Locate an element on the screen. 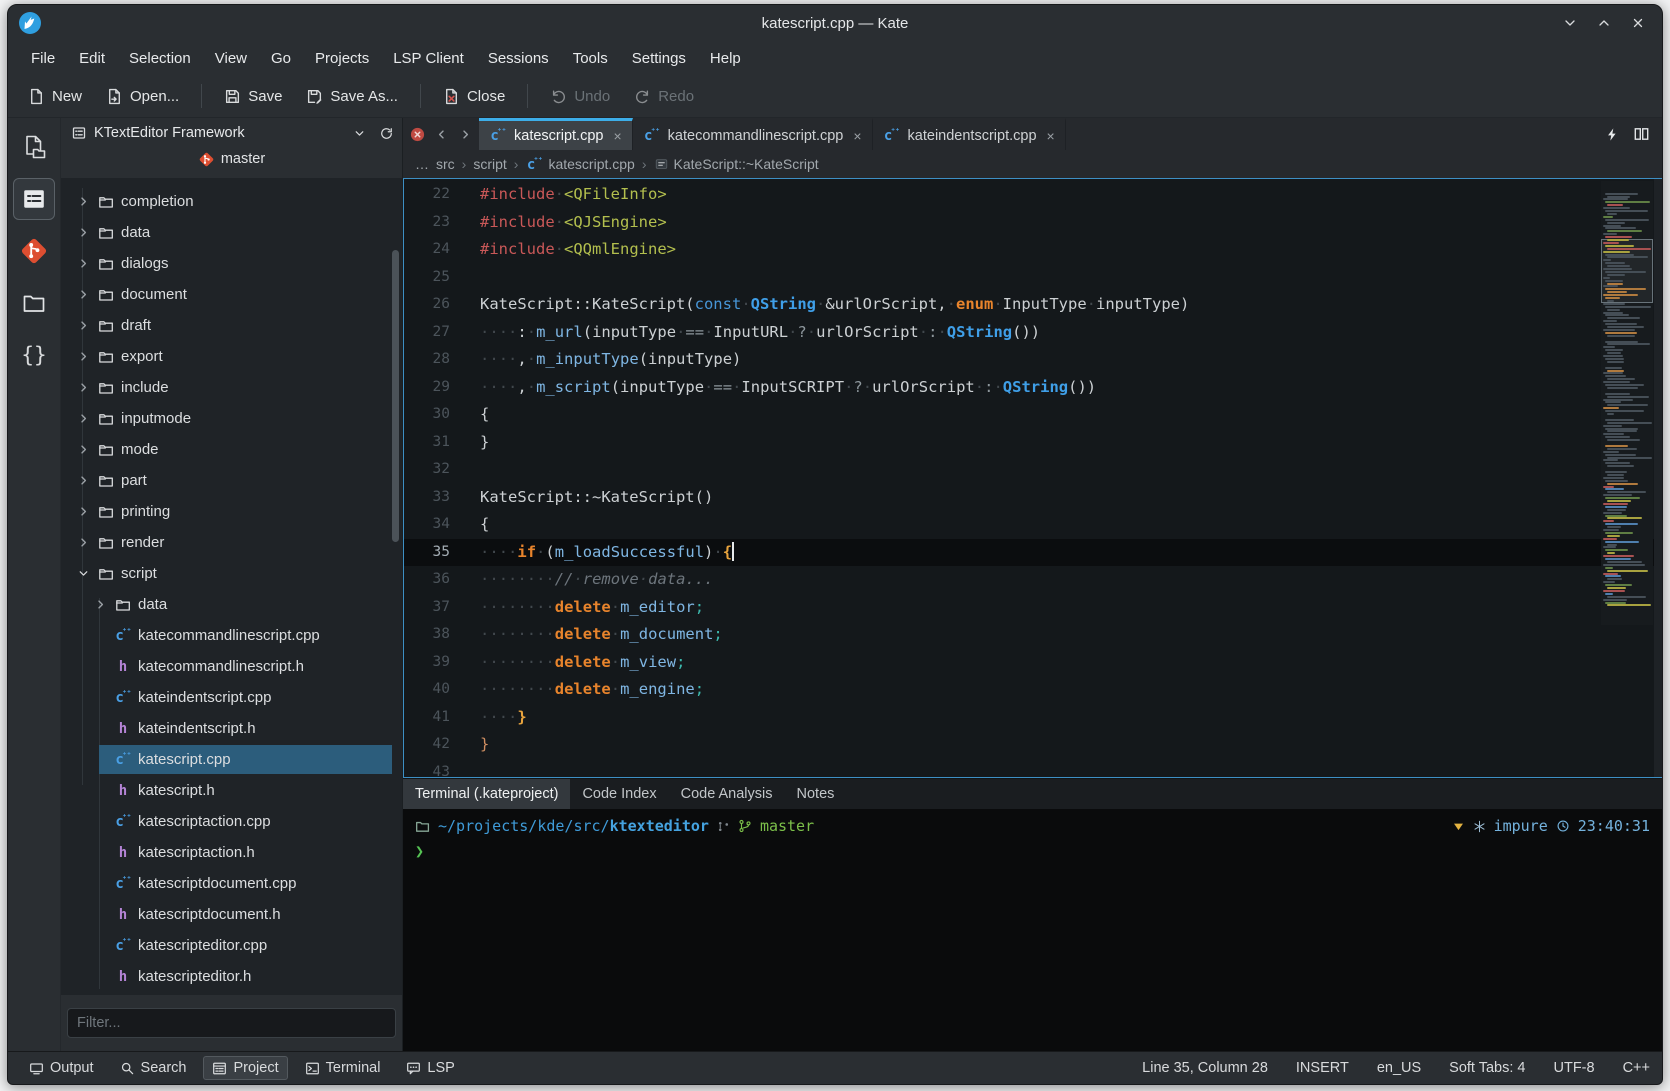 The image size is (1670, 1091). project-dropdown-icon is located at coordinates (359, 133).